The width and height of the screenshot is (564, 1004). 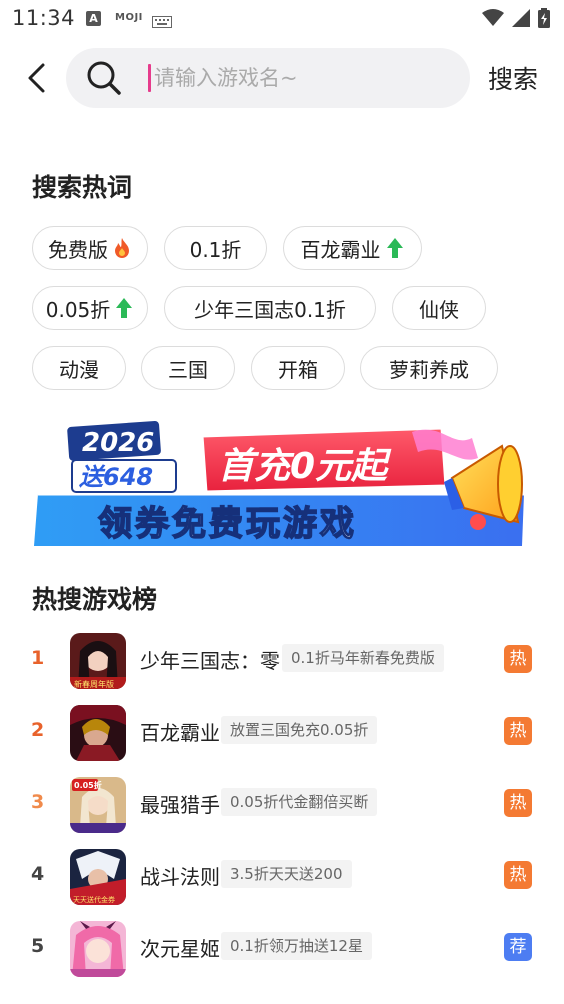 What do you see at coordinates (116, 477) in the screenshot?
I see `banner-gift: 送648` at bounding box center [116, 477].